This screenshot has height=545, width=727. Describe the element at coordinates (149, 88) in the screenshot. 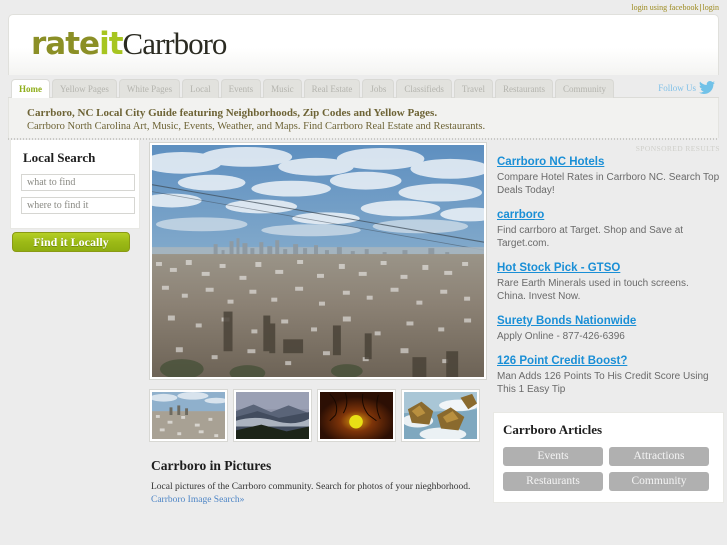

I see `nav-tab-white-pages: White Pages` at that location.